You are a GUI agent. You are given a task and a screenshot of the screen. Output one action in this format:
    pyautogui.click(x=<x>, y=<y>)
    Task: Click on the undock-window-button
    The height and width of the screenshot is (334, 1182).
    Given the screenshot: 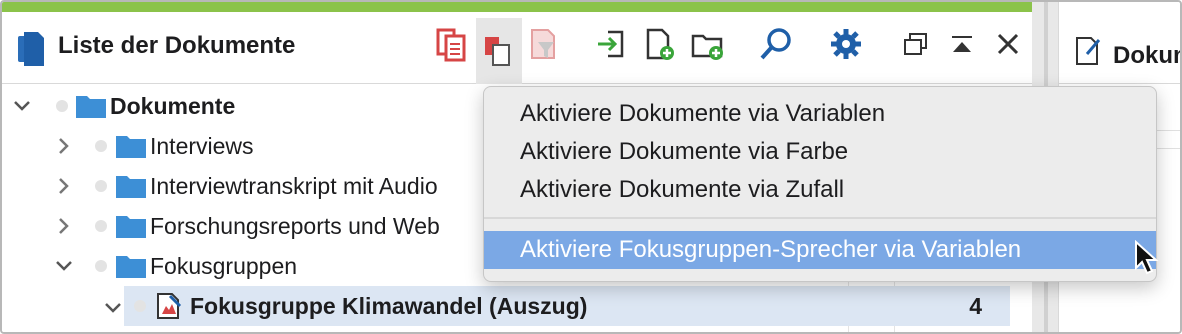 What is the action you would take?
    pyautogui.click(x=916, y=44)
    